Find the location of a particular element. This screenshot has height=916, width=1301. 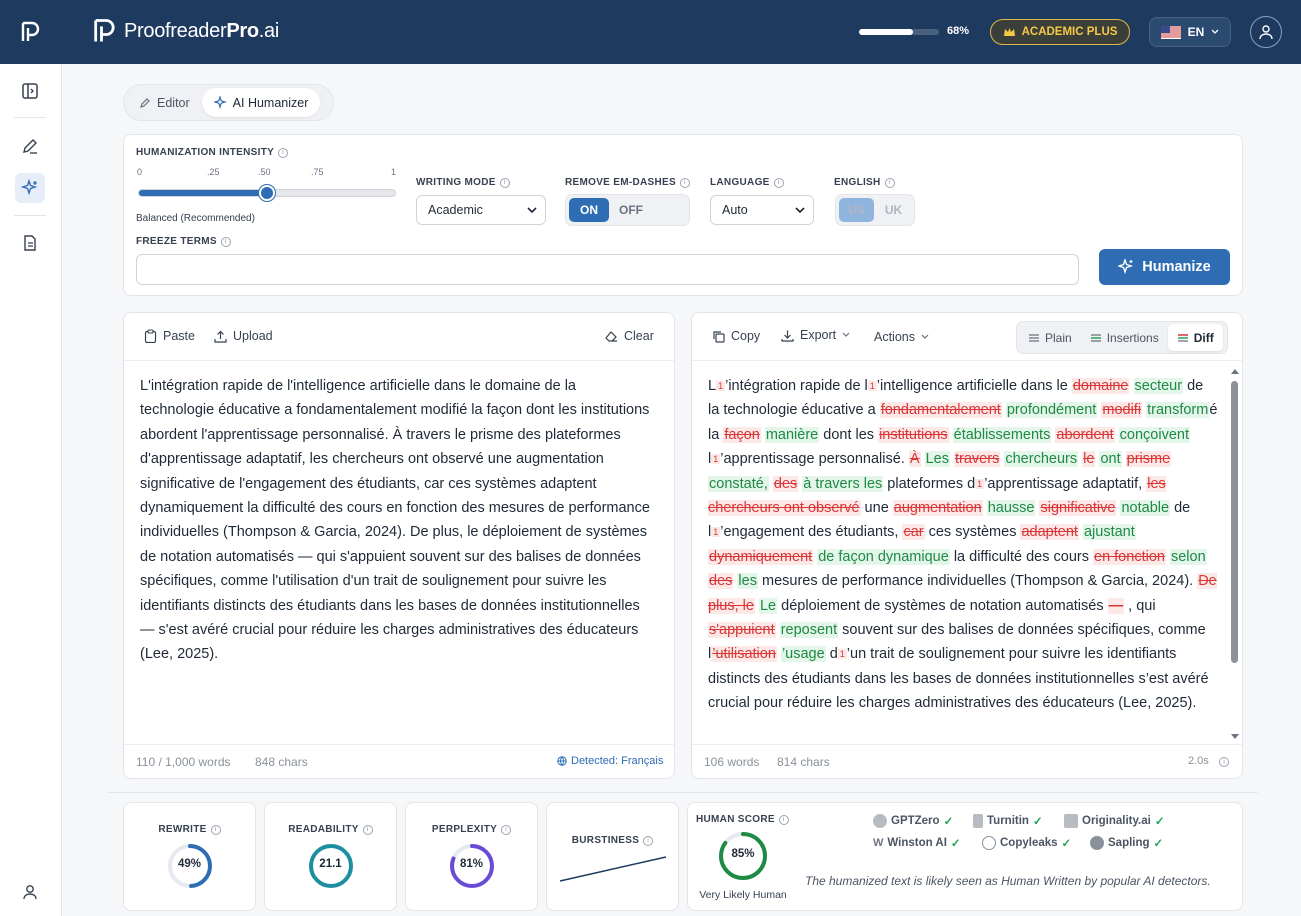

english-heading: ENGLISH i is located at coordinates (864, 182).